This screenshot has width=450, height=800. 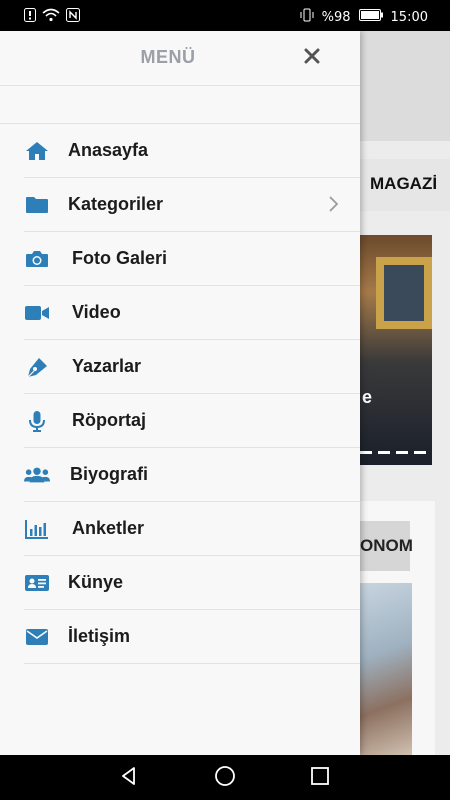 I want to click on menu-item-label: Kategoriler, so click(x=116, y=204).